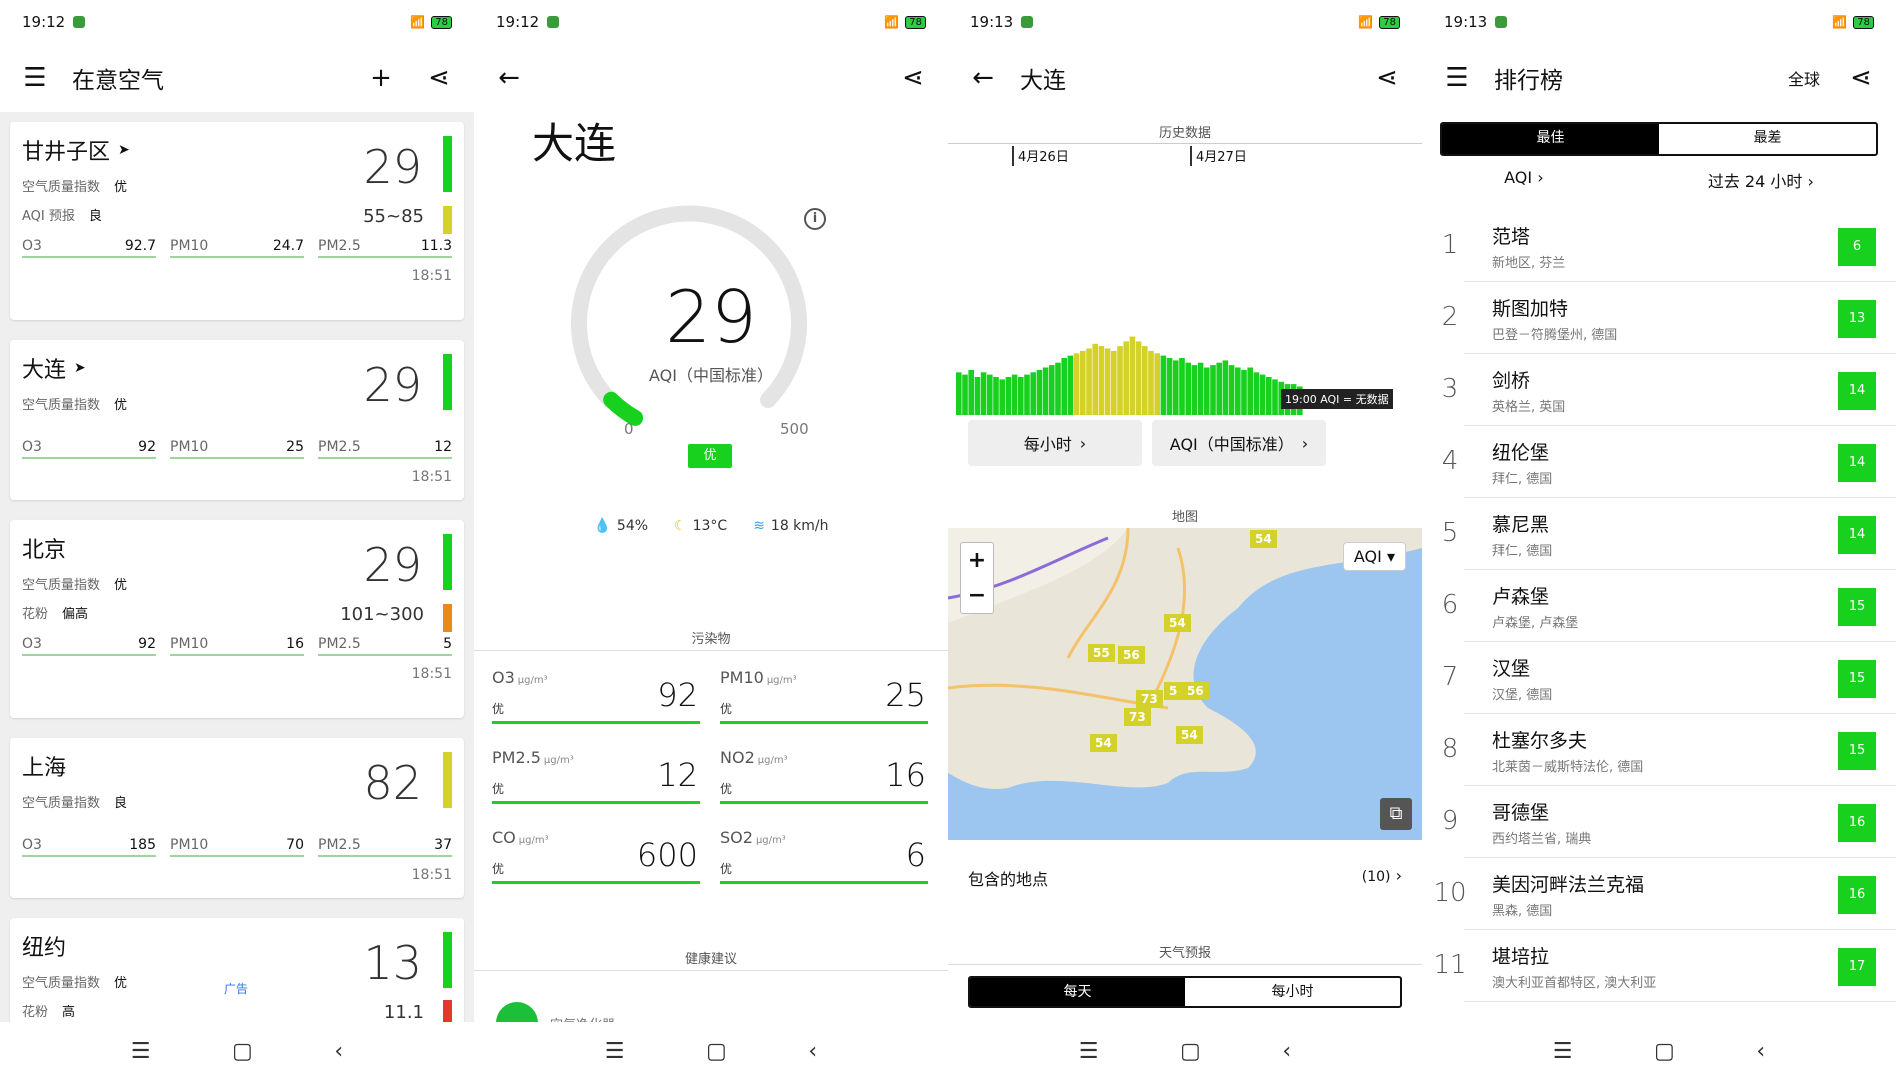 The height and width of the screenshot is (1080, 1896). What do you see at coordinates (1077, 992) in the screenshot?
I see `tab-daily: 每天` at bounding box center [1077, 992].